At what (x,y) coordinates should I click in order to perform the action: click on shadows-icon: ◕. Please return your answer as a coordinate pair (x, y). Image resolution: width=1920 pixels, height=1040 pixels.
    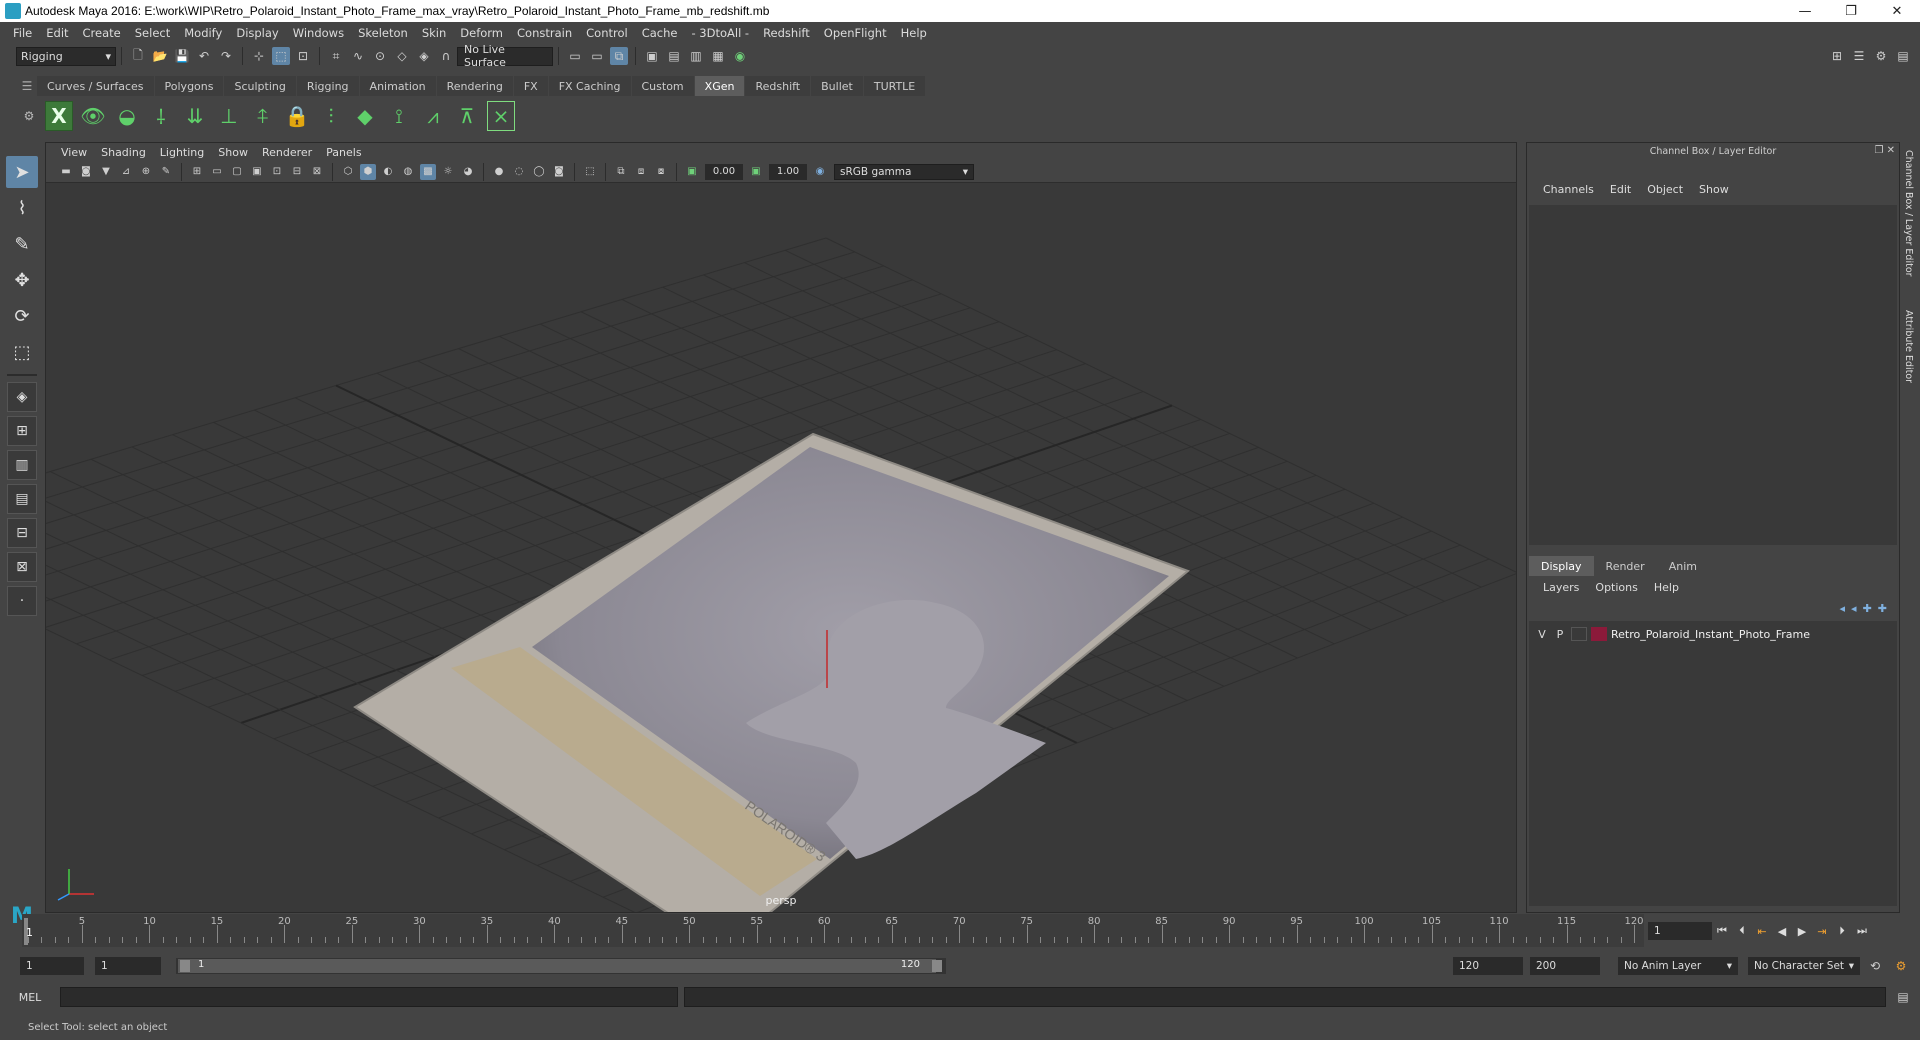
    Looking at the image, I should click on (468, 172).